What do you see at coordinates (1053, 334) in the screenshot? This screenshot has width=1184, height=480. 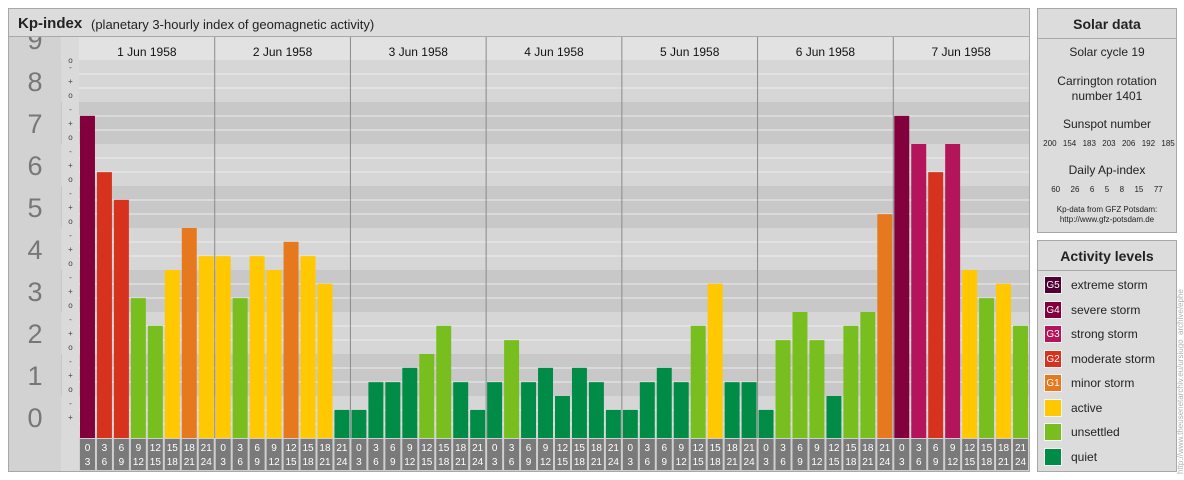 I see `legend-swatch: G3` at bounding box center [1053, 334].